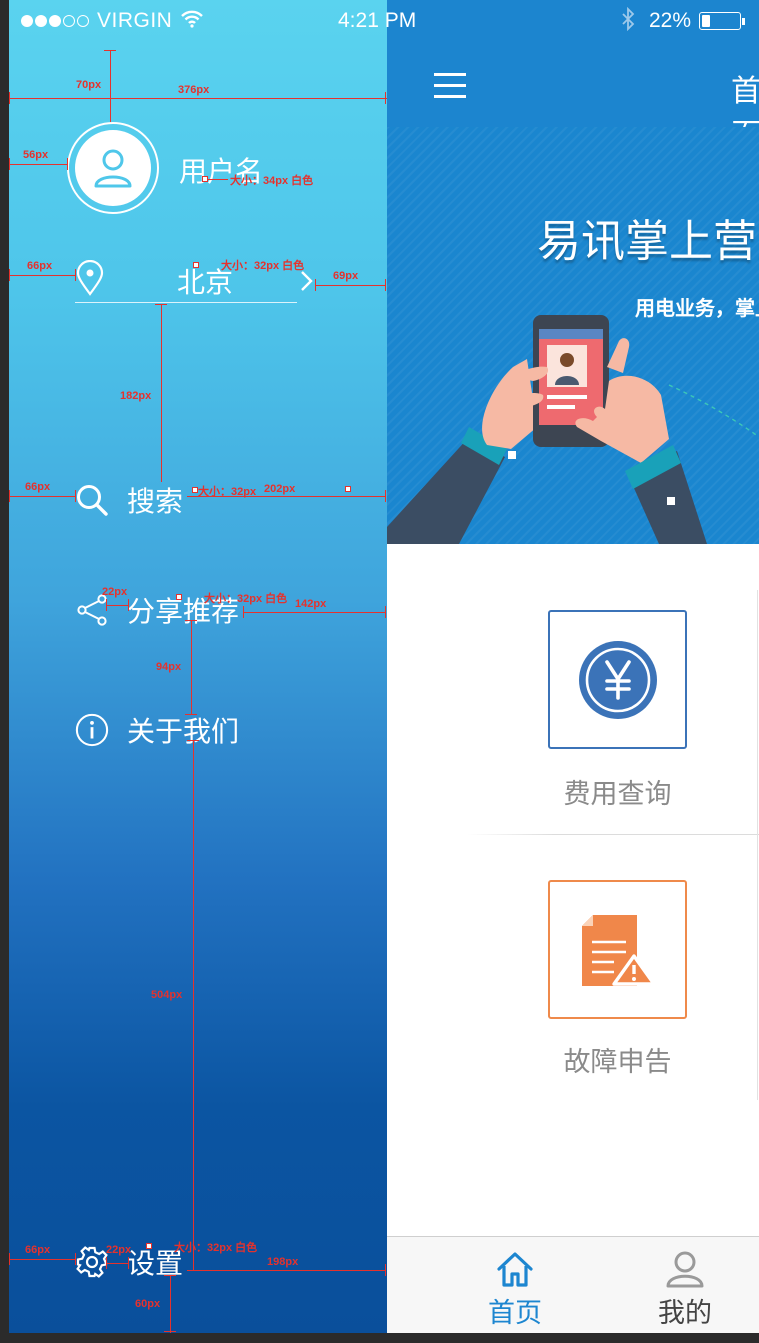 Image resolution: width=759 pixels, height=1343 pixels. What do you see at coordinates (685, 1313) in the screenshot?
I see `tab-label: 我的` at bounding box center [685, 1313].